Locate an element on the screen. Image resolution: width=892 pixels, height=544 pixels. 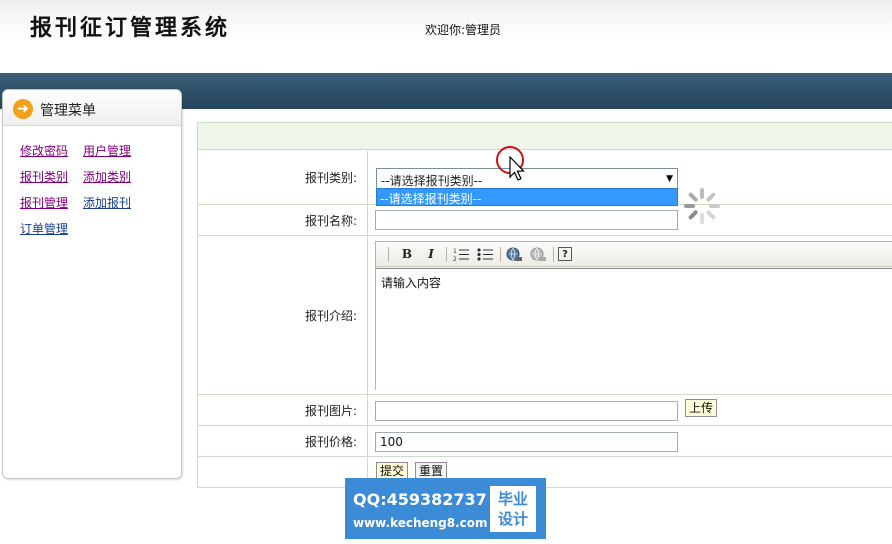
intro-editor-content: 请输入内容 is located at coordinates (634, 329).